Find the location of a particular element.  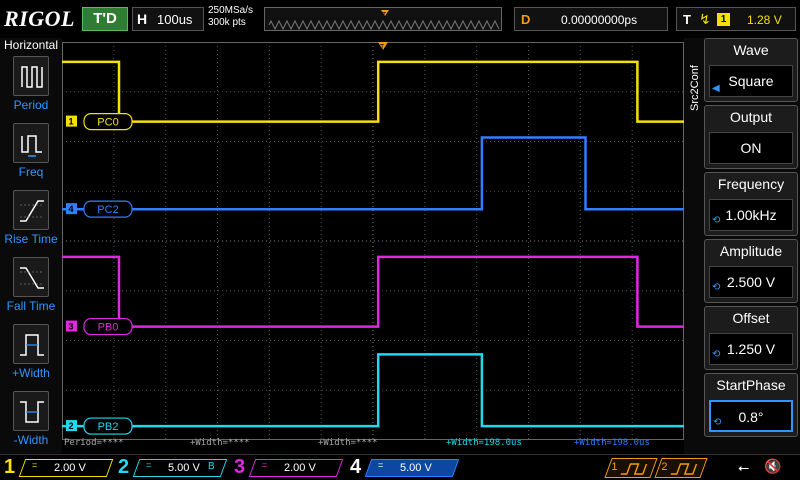

svg-text: 4 is located at coordinates (71, 209).